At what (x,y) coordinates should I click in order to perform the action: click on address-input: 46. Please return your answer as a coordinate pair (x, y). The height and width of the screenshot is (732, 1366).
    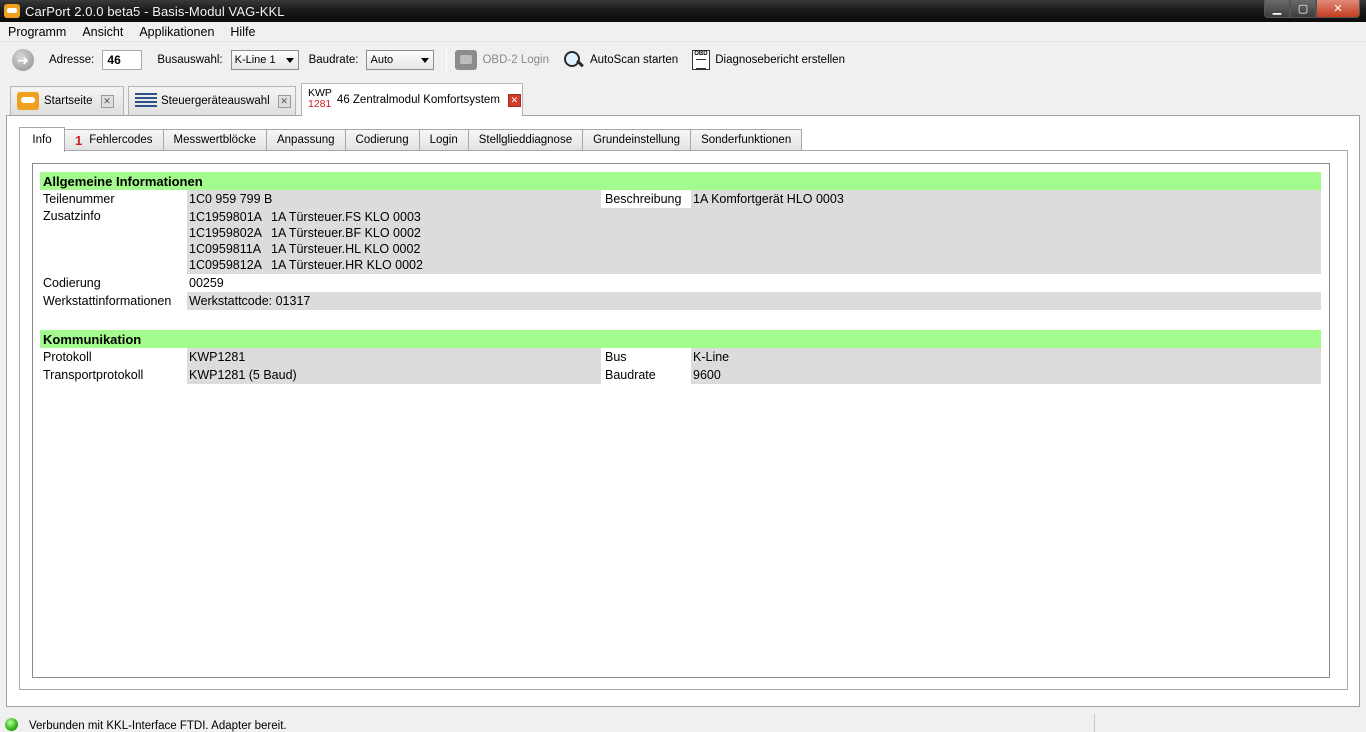
    Looking at the image, I should click on (122, 60).